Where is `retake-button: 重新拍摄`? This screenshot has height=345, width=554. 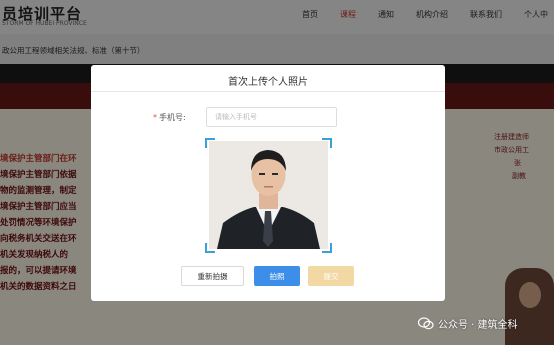 retake-button: 重新拍摄 is located at coordinates (212, 276).